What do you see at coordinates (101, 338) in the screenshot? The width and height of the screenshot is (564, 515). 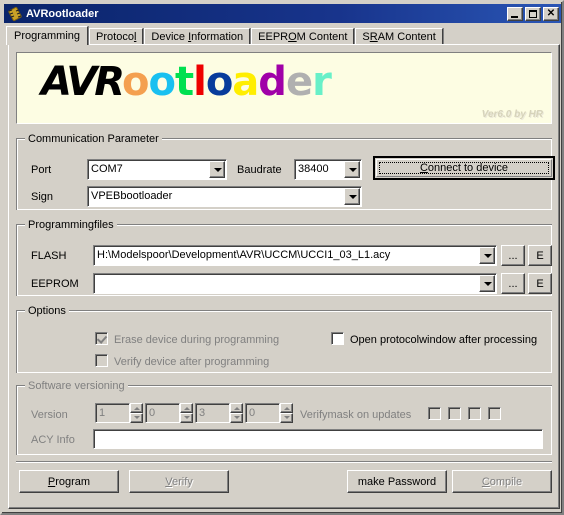 I see `erase-device-checkbox` at bounding box center [101, 338].